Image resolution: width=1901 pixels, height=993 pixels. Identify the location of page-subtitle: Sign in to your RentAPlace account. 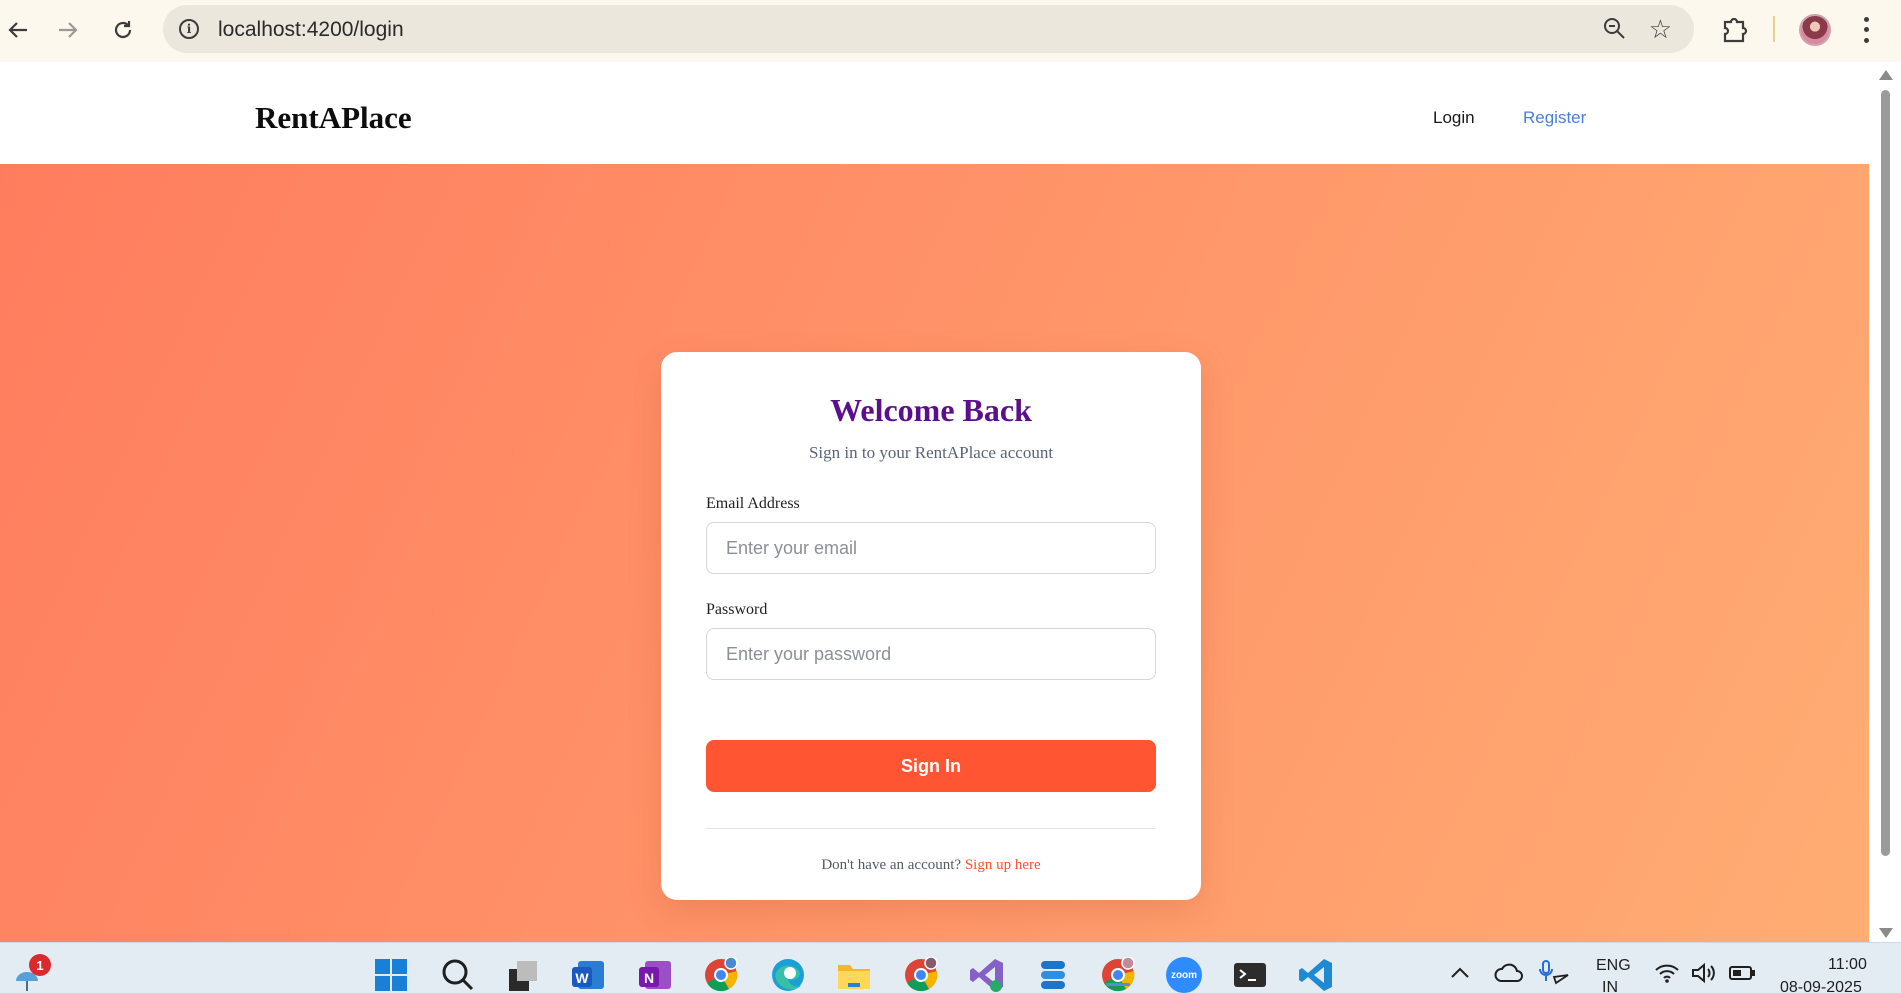
(931, 452).